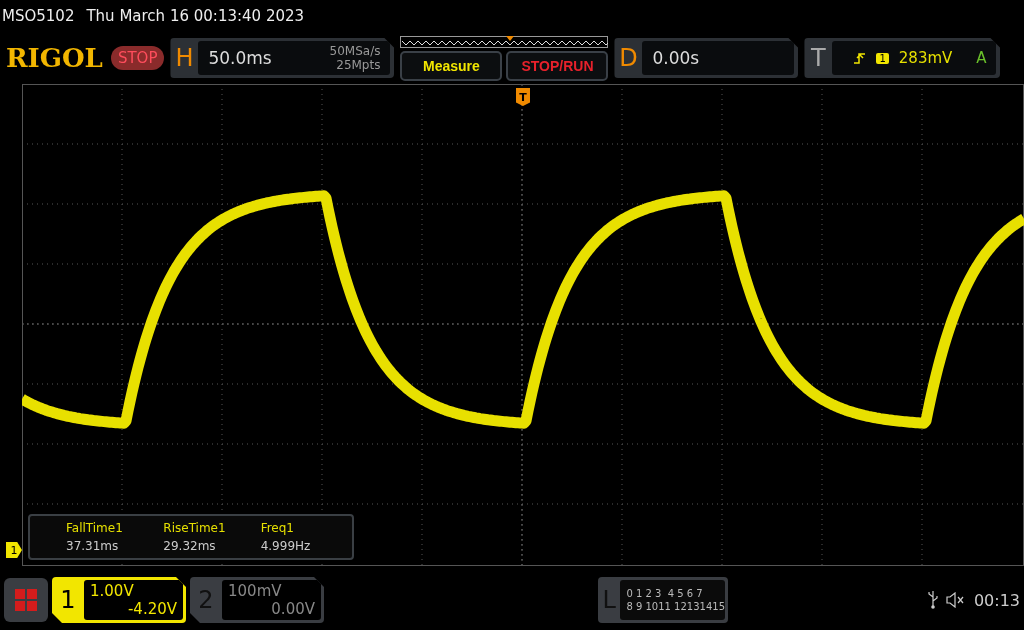 The height and width of the screenshot is (630, 1024). I want to click on measurement-name: FallTime1, so click(95, 528).